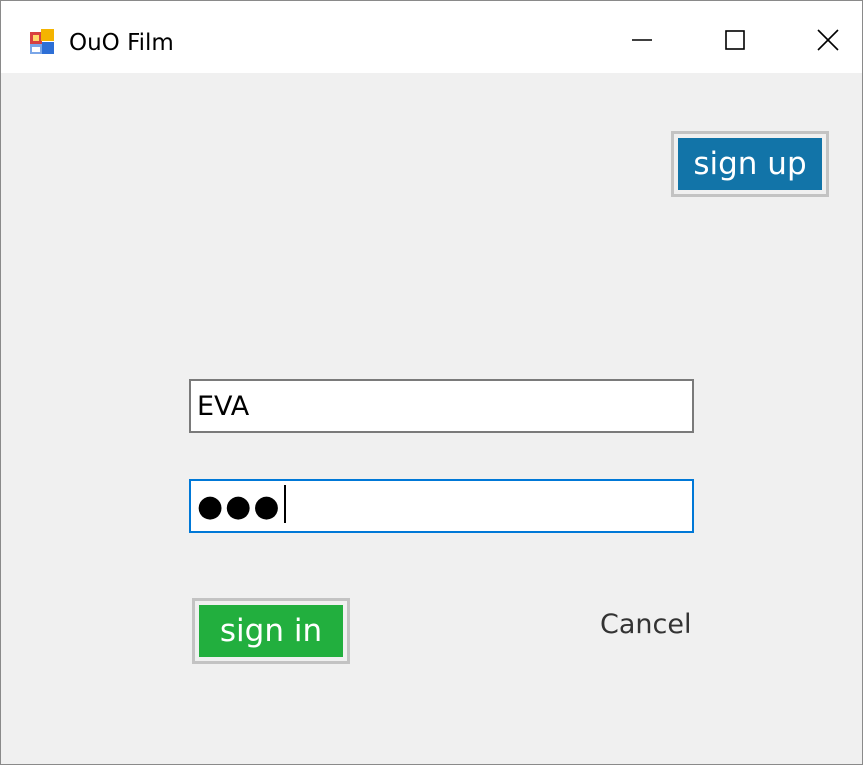  I want to click on sign-up-label: sign up, so click(750, 164).